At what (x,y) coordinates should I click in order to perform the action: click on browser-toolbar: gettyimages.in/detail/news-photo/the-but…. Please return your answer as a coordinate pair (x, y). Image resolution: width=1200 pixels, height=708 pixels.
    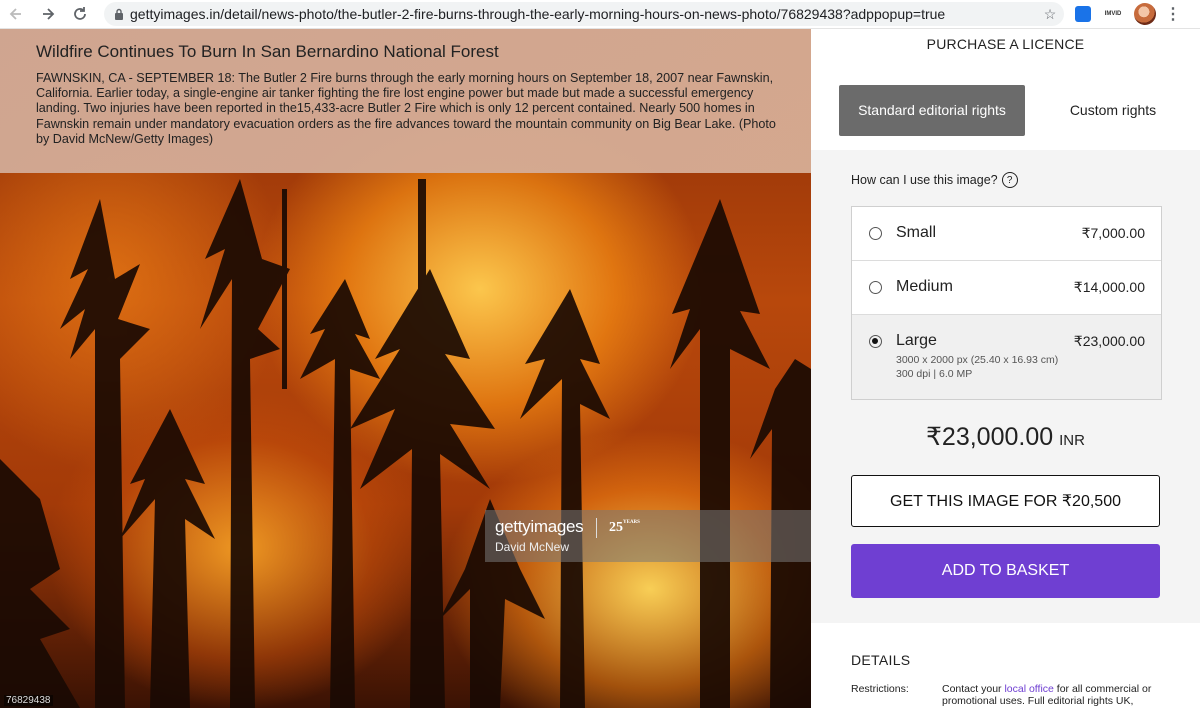
    Looking at the image, I should click on (600, 14).